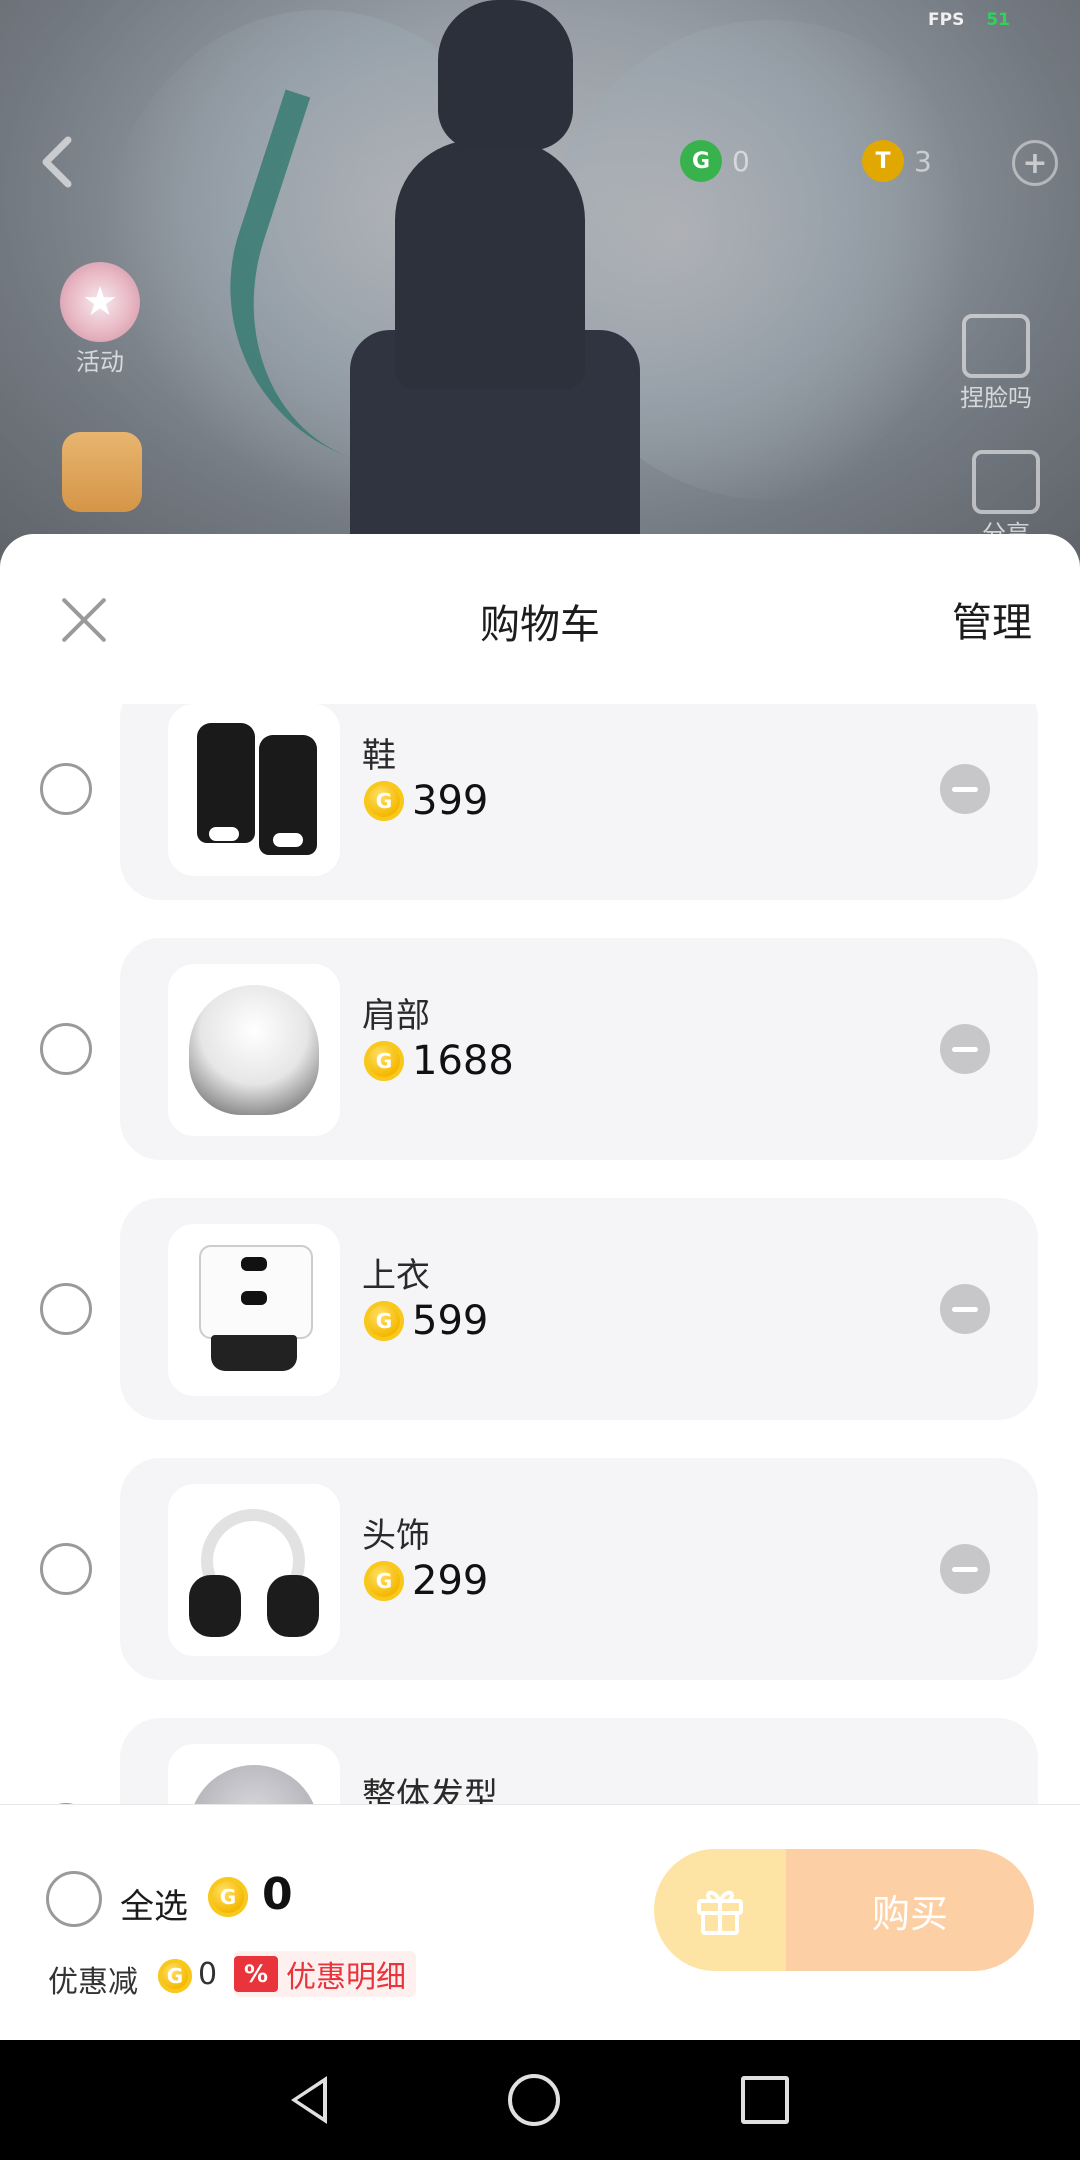 Image resolution: width=1080 pixels, height=2160 pixels. I want to click on headphones-image, so click(254, 1570).